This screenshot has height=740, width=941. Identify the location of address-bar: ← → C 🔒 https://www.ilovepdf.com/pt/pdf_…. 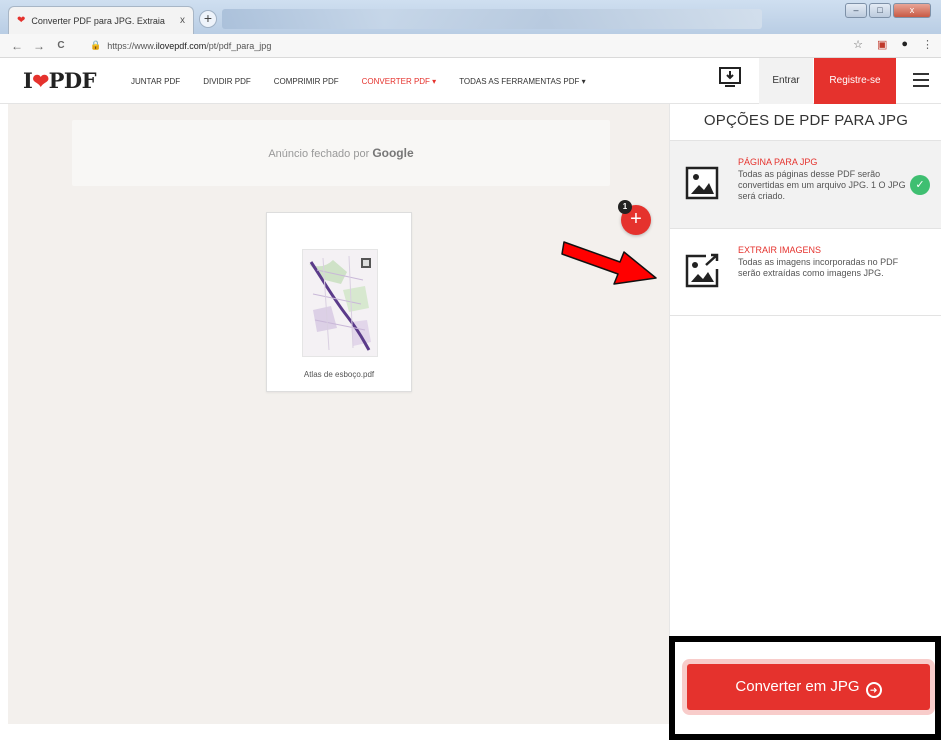
(470, 46).